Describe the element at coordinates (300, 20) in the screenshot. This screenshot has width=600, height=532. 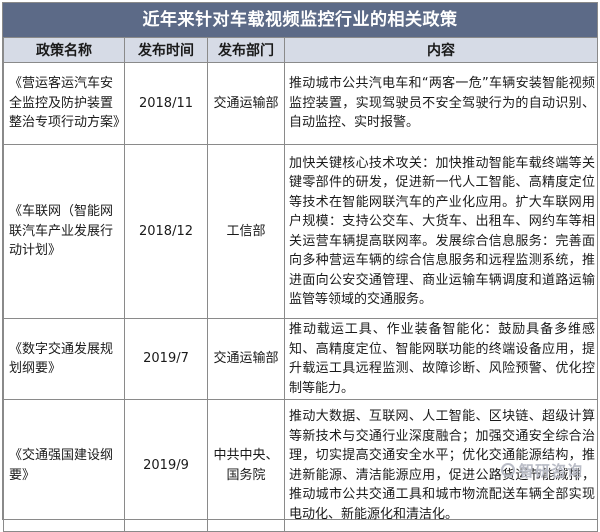
I see `table-title: 近年来针对车载视频监控行业的相关政策` at that location.